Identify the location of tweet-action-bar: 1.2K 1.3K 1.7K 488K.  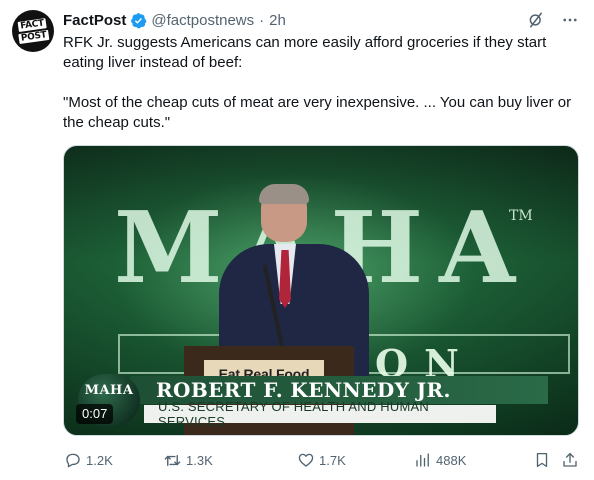
(323, 460).